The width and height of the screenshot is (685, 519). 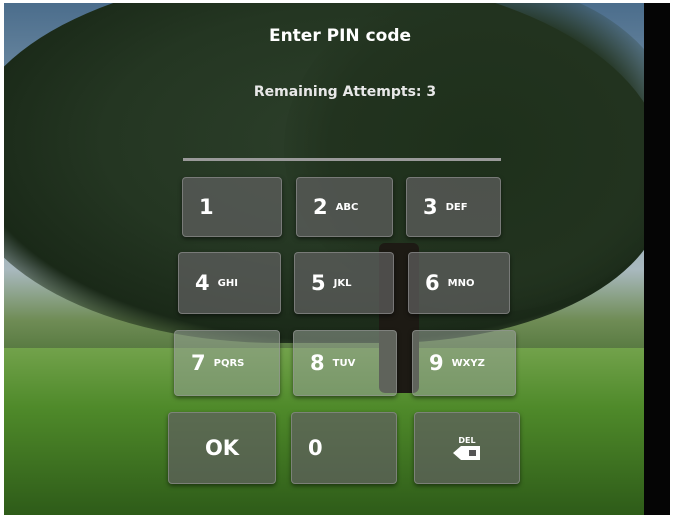 I want to click on key-letters: DEF, so click(x=456, y=207).